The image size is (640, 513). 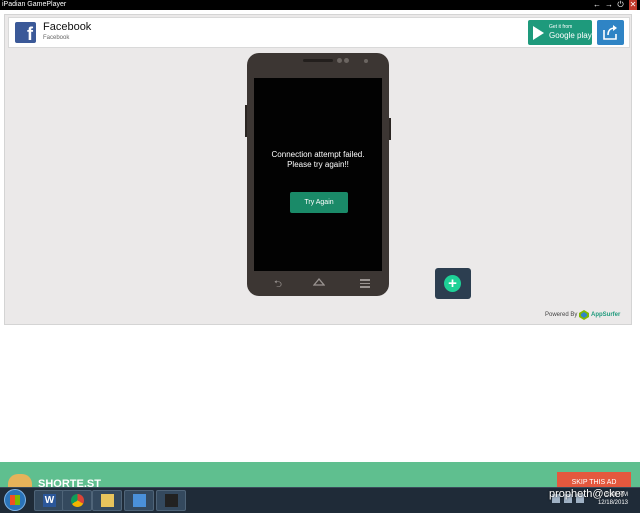 I want to click on taskbar: W 5:38 PM 12/18/2013, so click(x=320, y=500).